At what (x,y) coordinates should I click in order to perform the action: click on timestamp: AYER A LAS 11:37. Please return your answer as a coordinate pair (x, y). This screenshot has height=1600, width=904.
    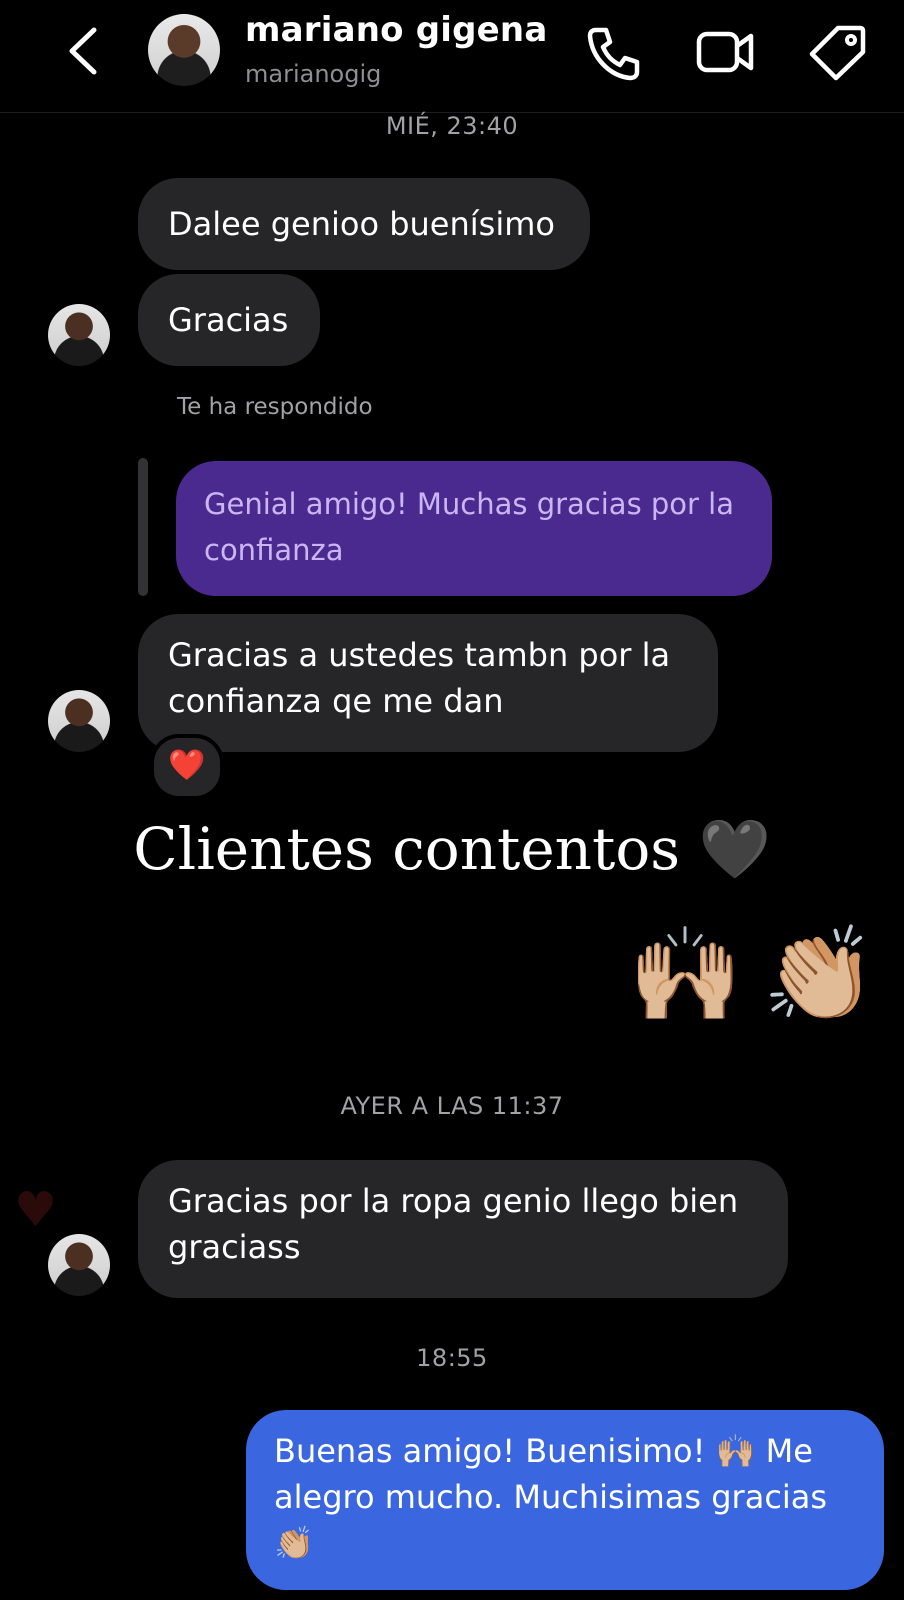
    Looking at the image, I should click on (452, 1106).